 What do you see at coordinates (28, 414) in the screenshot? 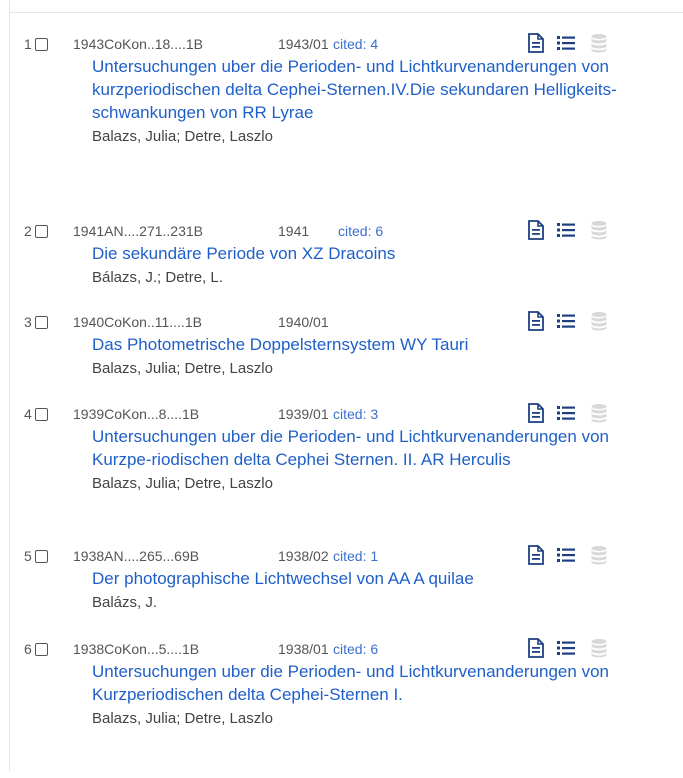
I see `result-index: 4` at bounding box center [28, 414].